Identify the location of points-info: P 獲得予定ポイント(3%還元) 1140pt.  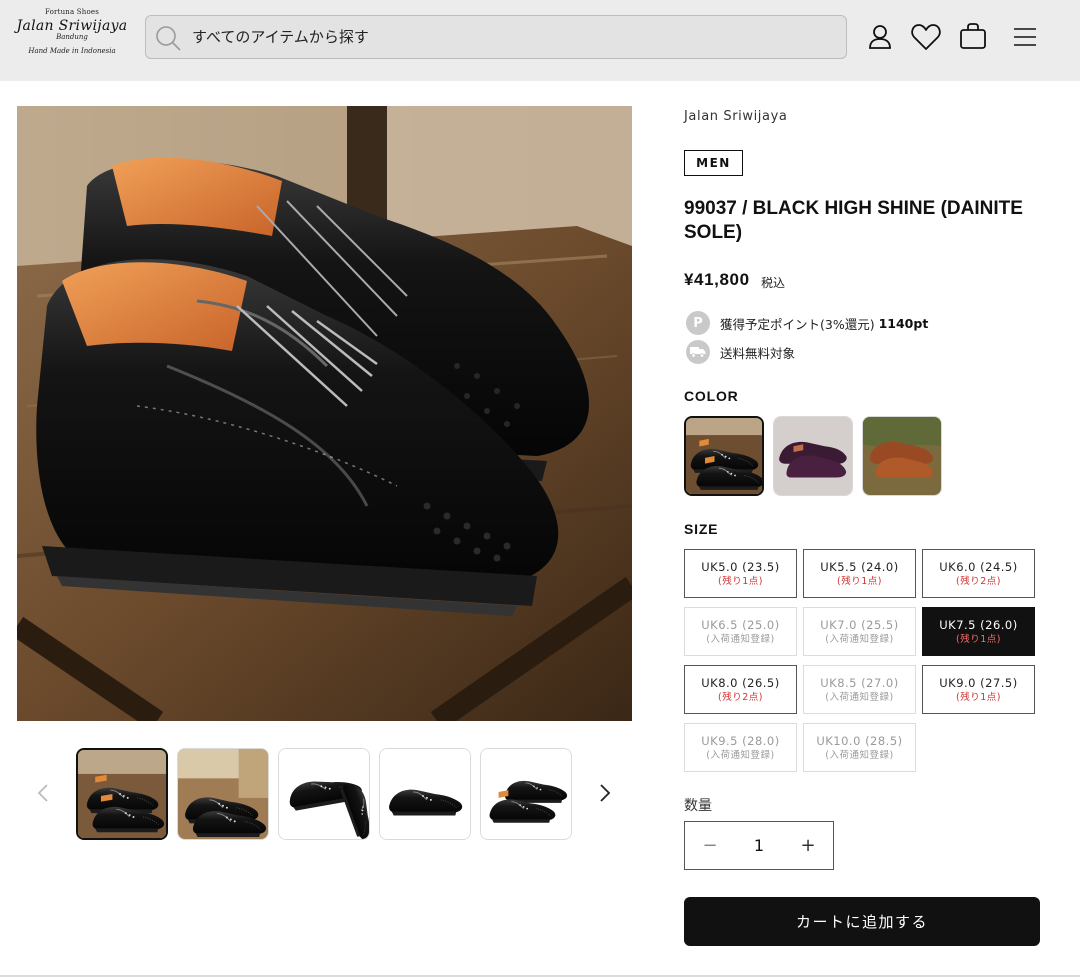
(807, 323).